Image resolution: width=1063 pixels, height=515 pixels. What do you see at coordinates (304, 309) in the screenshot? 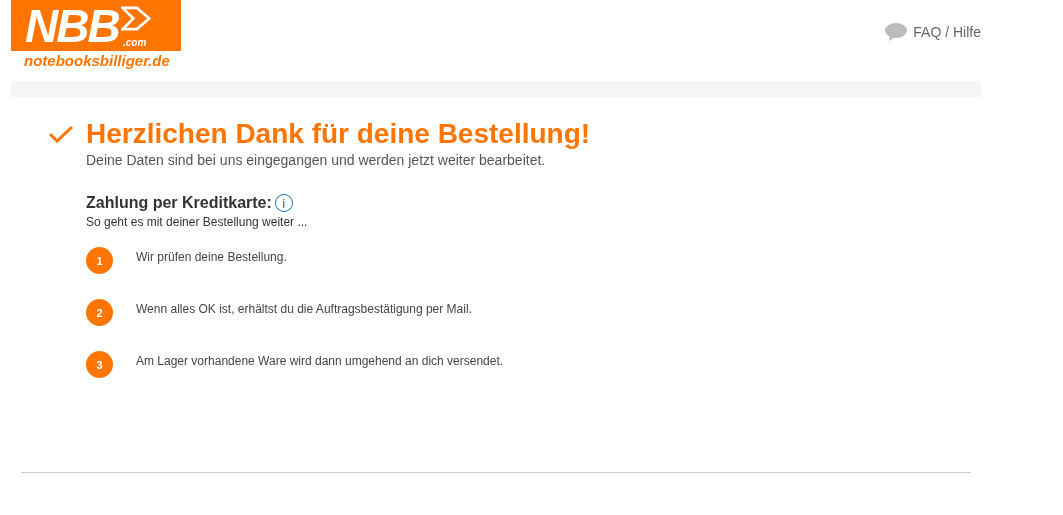
I see `step-text: Wenn alles OK ist, erhältst du die Auftragsbestätigung per Mail.` at bounding box center [304, 309].